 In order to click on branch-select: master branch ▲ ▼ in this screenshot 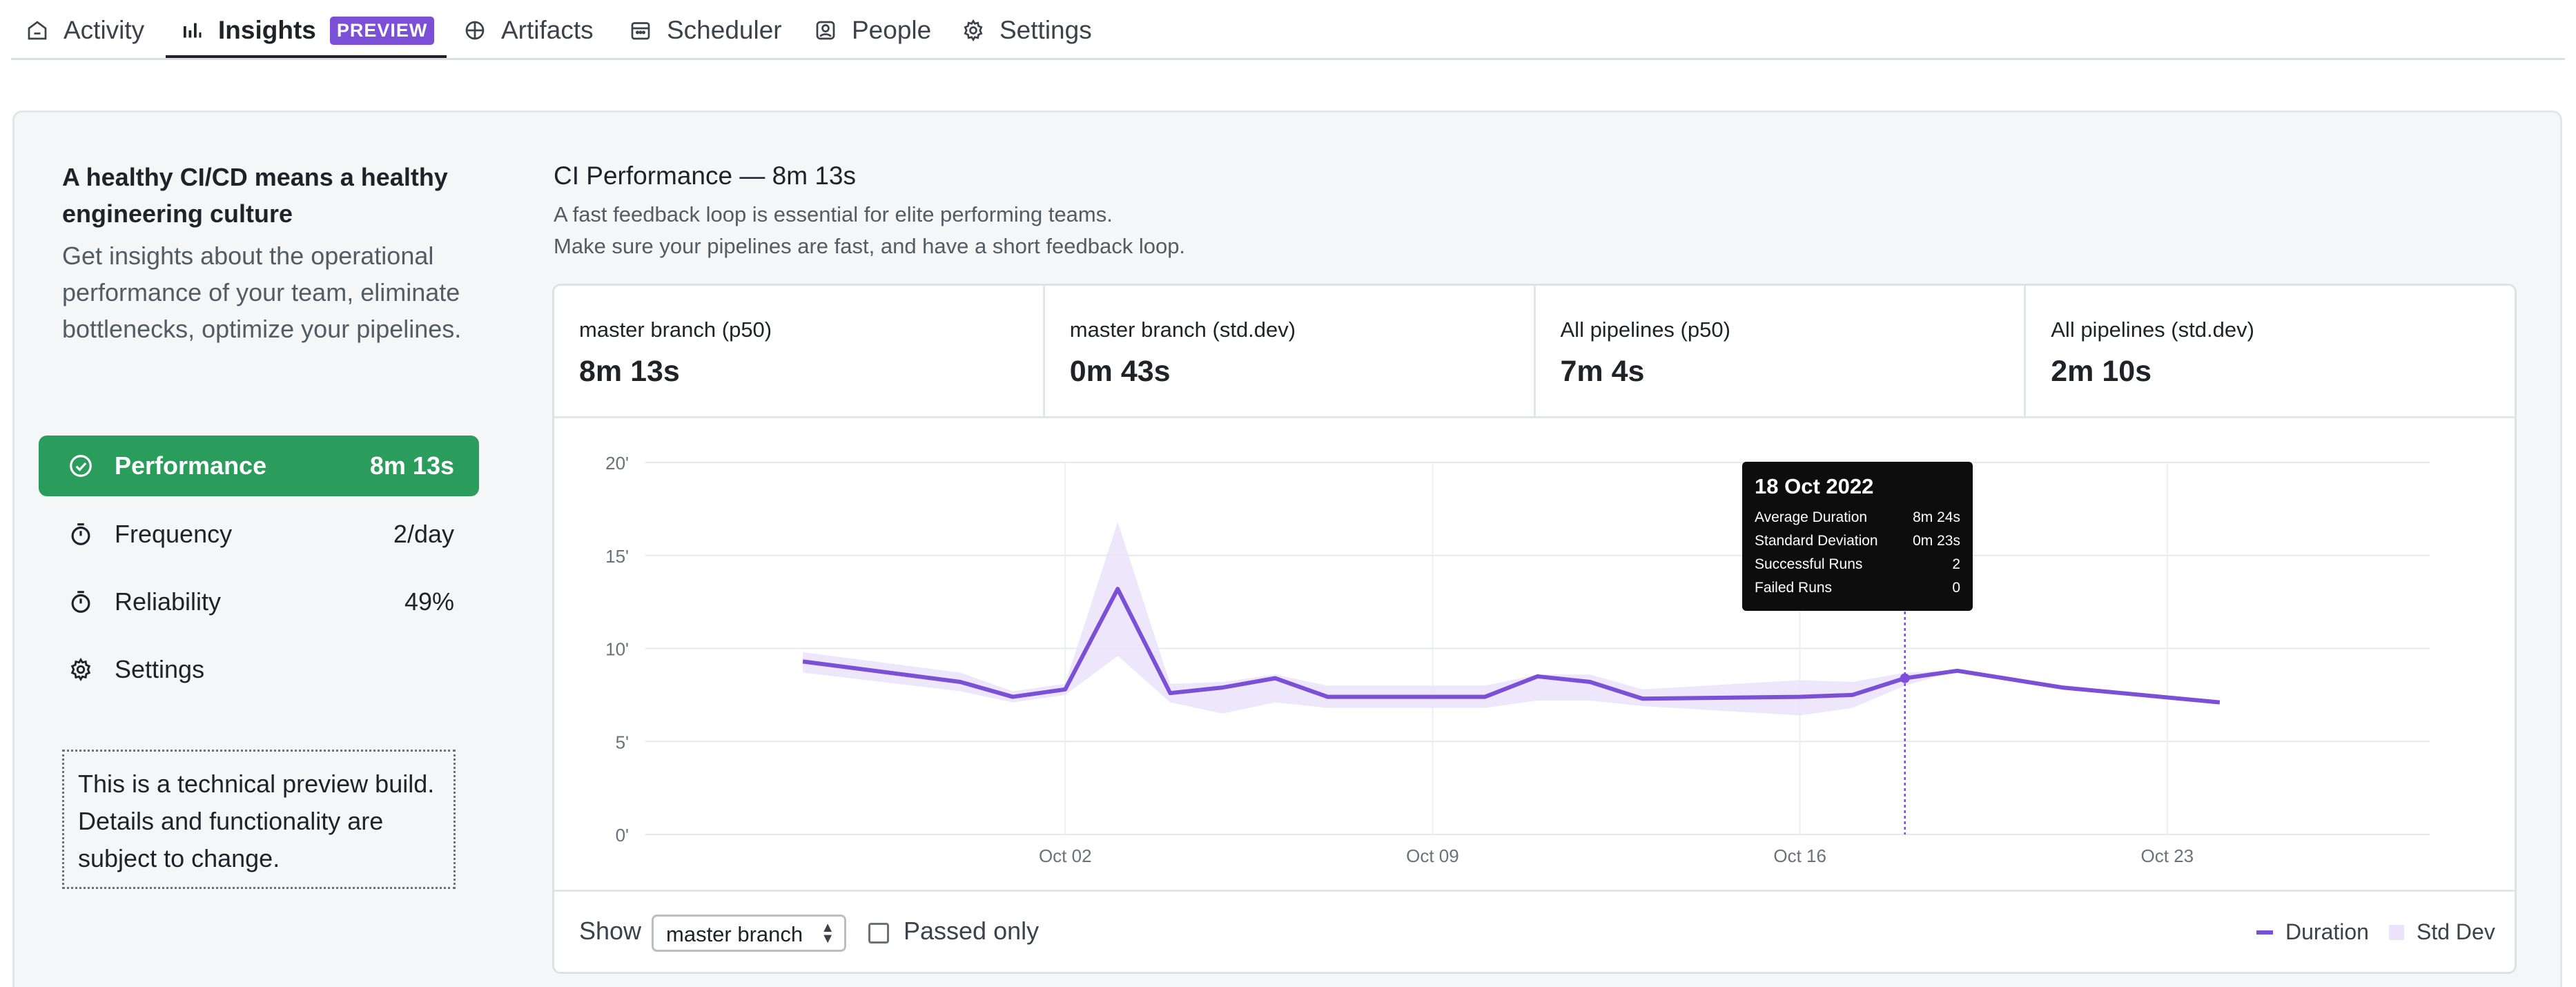, I will do `click(749, 934)`.